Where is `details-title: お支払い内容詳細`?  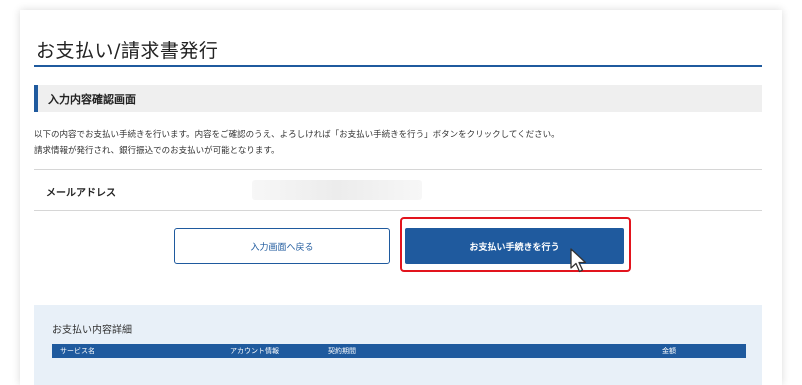 details-title: お支払い内容詳細 is located at coordinates (92, 330).